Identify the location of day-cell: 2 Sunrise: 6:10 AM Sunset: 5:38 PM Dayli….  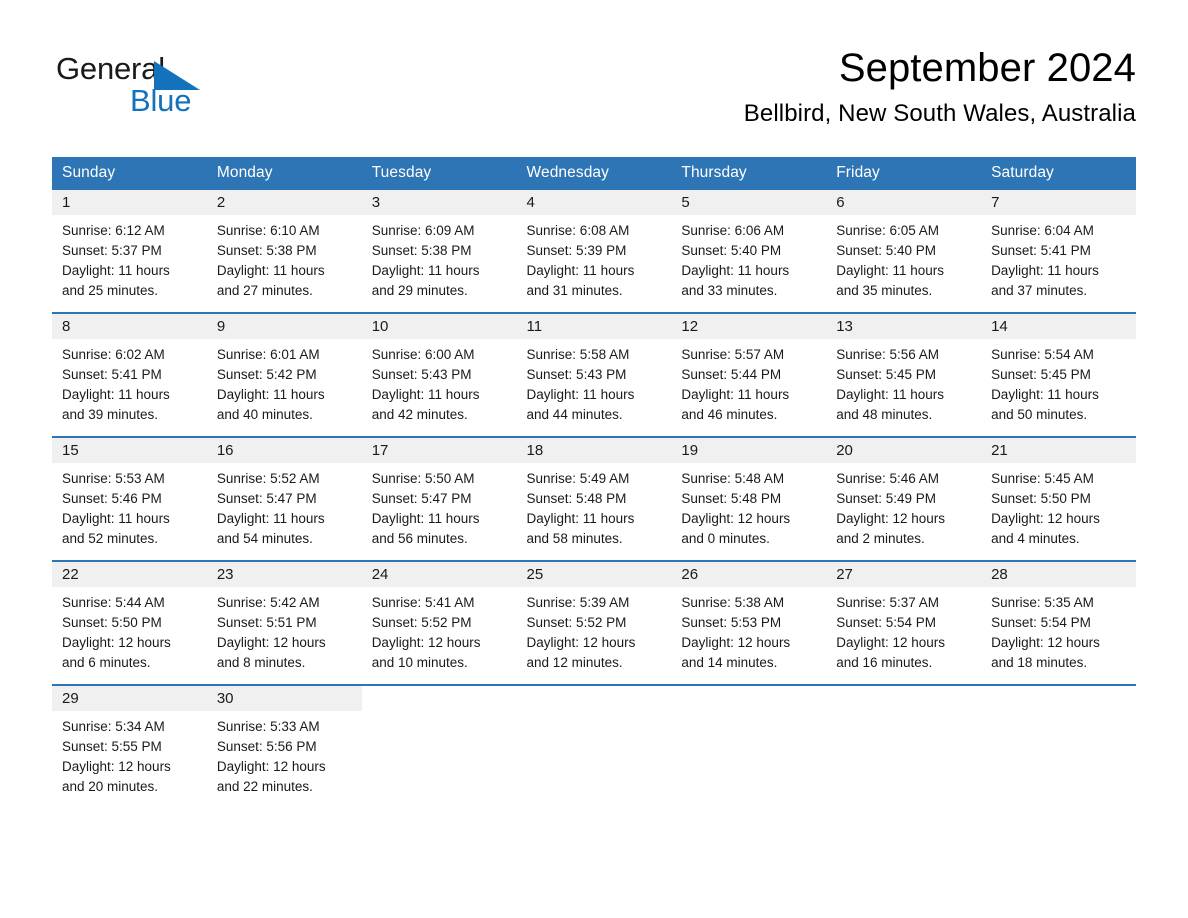
(284, 251).